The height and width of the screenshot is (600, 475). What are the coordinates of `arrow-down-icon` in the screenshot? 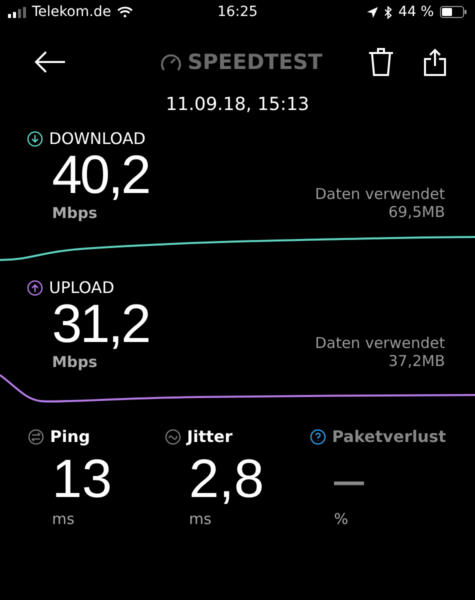 It's located at (35, 138).